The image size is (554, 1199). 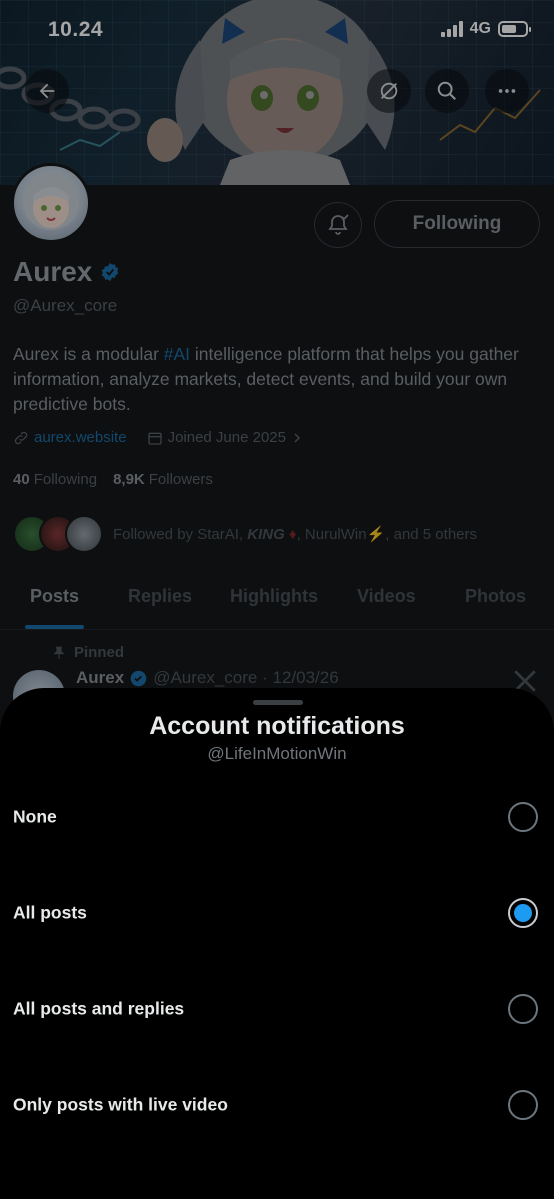 I want to click on option-label: Only posts with live video, so click(x=120, y=1104).